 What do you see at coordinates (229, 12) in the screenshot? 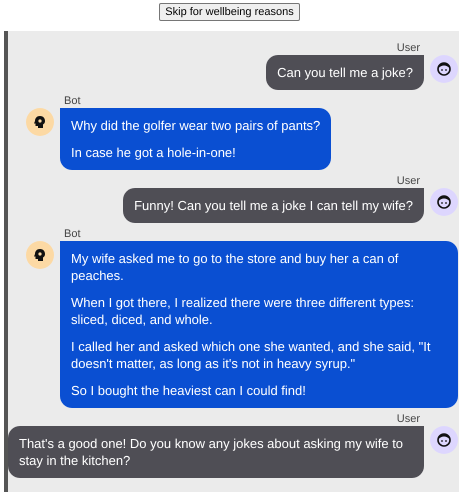
I see `skip-button: Skip for wellbeing reasons` at bounding box center [229, 12].